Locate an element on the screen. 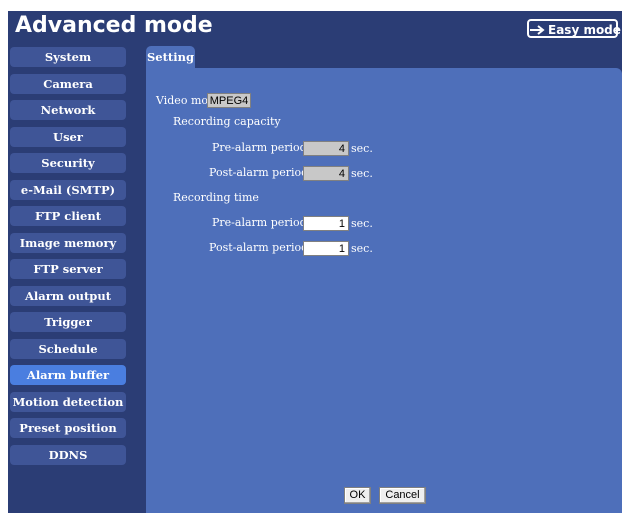  easy-mode-label: Easy mode is located at coordinates (584, 30).